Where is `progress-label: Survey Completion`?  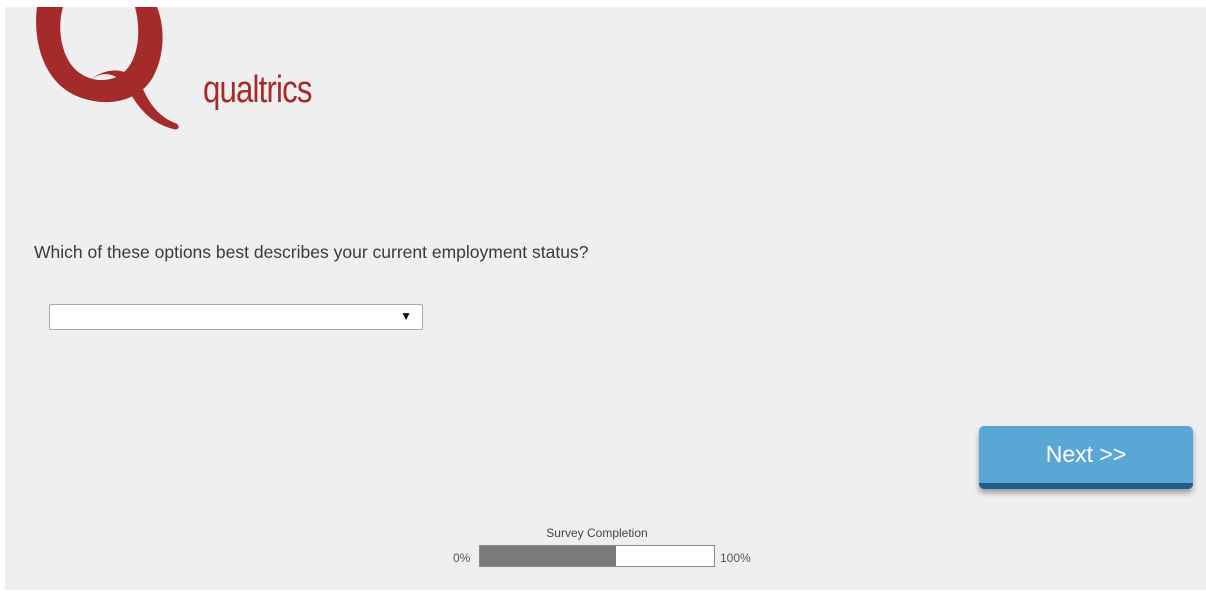
progress-label: Survey Completion is located at coordinates (597, 533).